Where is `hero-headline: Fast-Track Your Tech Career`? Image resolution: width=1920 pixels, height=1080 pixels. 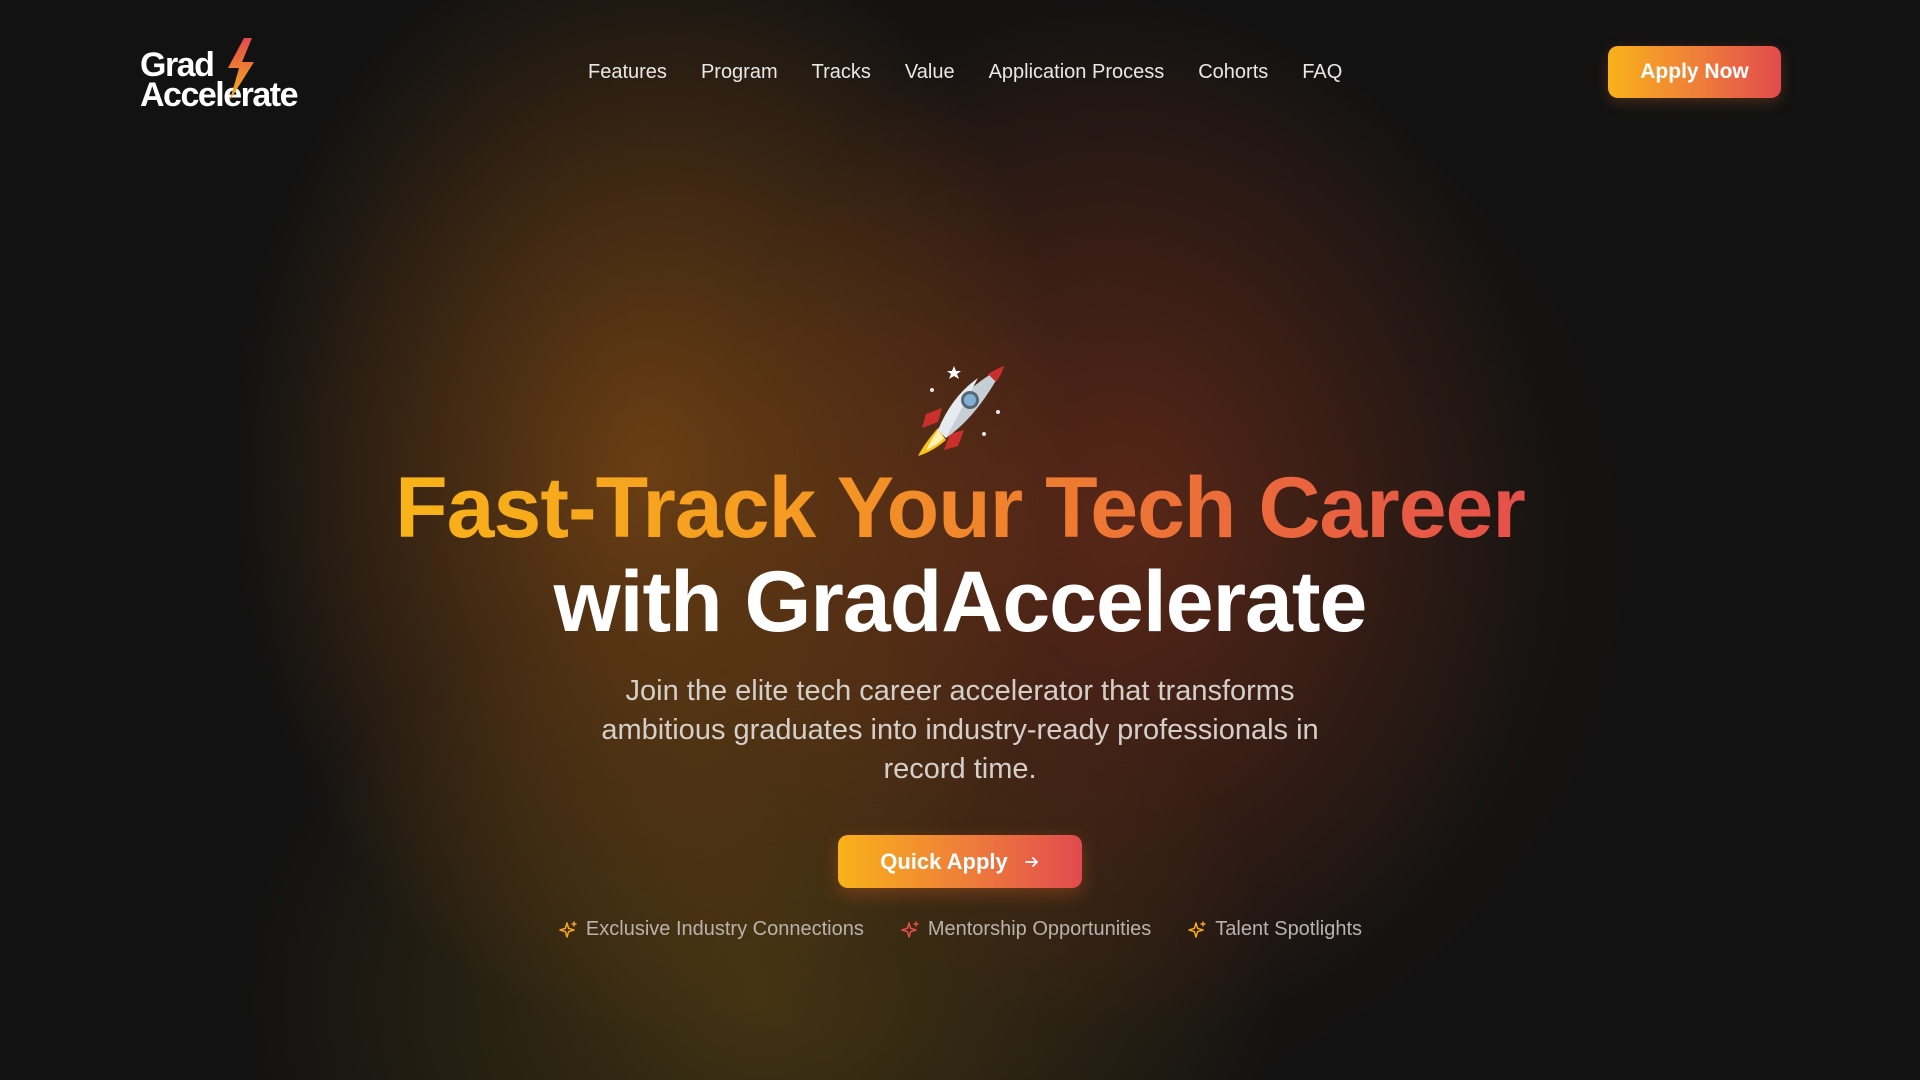 hero-headline: Fast-Track Your Tech Career is located at coordinates (960, 508).